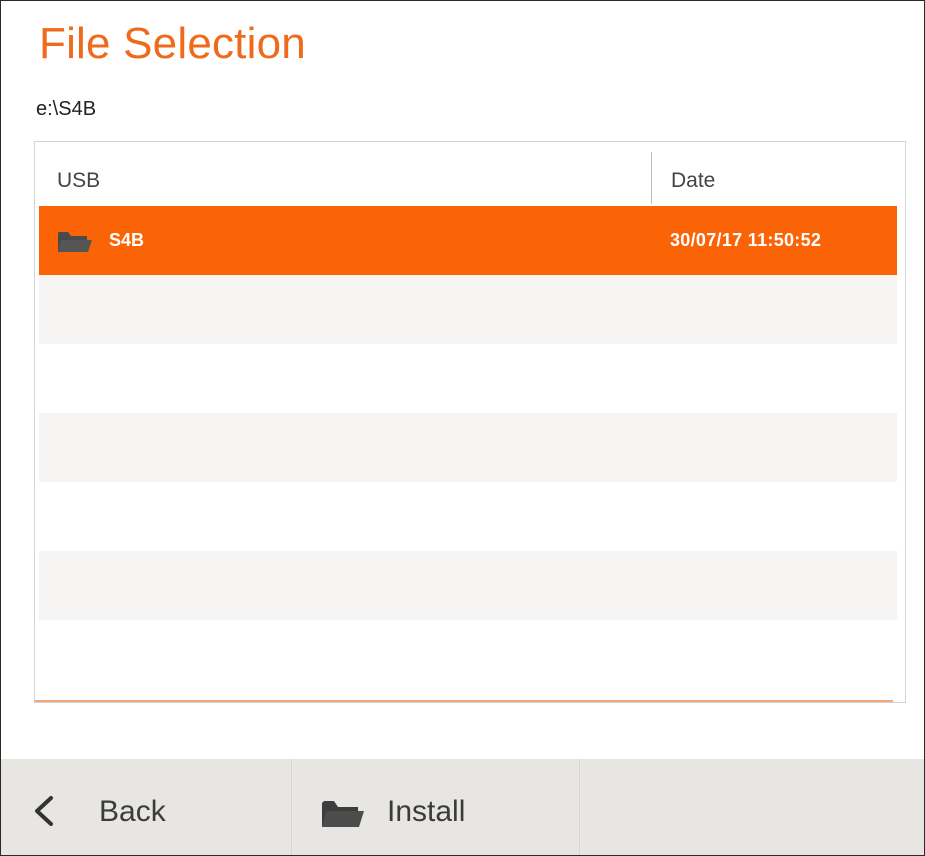 The height and width of the screenshot is (856, 925). Describe the element at coordinates (426, 811) in the screenshot. I see `install-button-label: Install` at that location.